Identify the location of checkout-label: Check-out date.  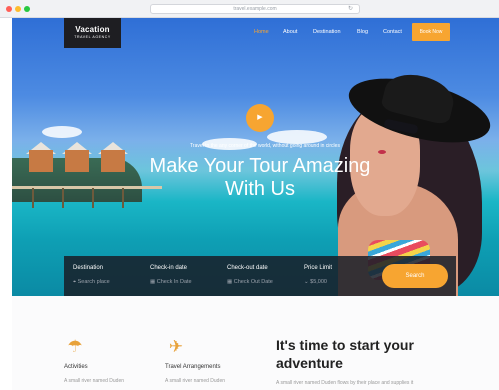
(247, 268).